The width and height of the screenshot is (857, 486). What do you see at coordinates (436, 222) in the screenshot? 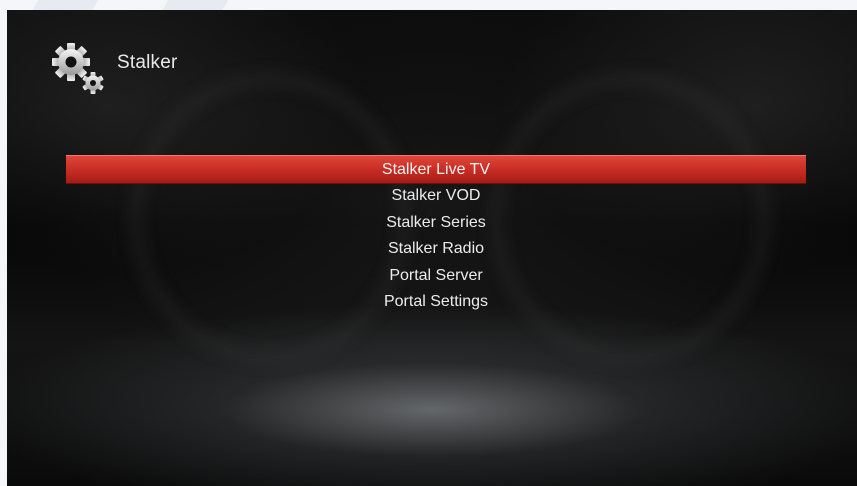
I see `menu-item-stalker-series: Stalker Series` at bounding box center [436, 222].